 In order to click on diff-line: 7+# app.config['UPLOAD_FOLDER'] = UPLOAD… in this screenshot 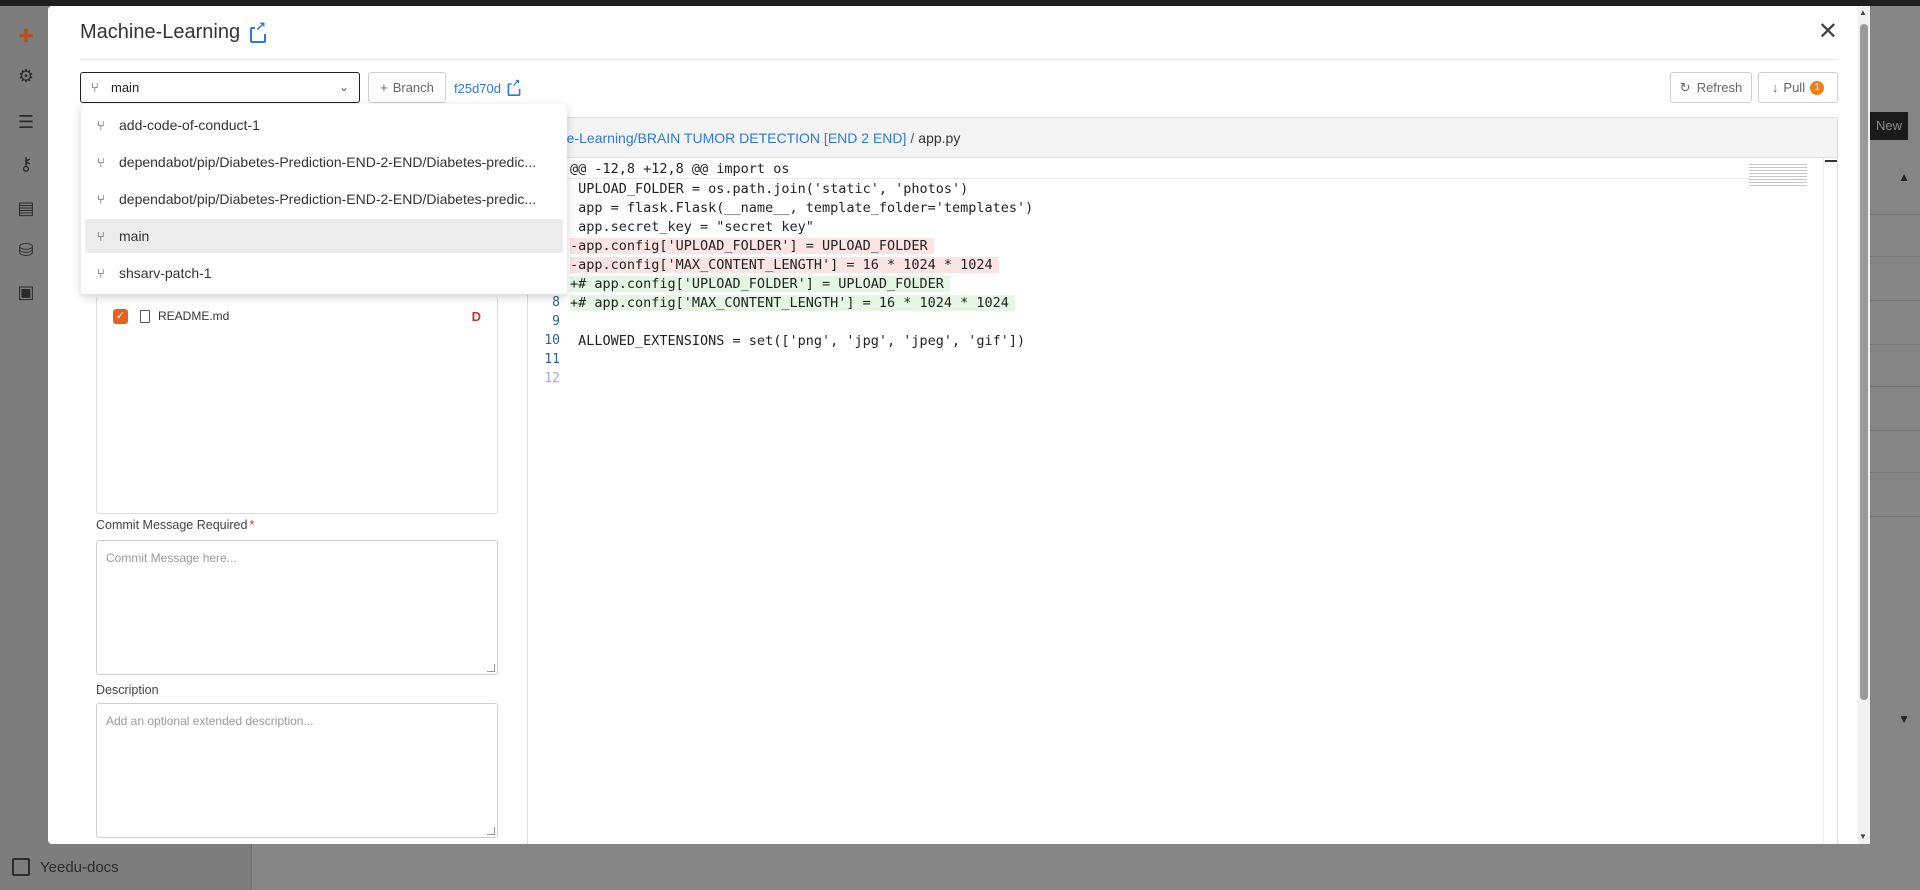, I will do `click(1163, 283)`.